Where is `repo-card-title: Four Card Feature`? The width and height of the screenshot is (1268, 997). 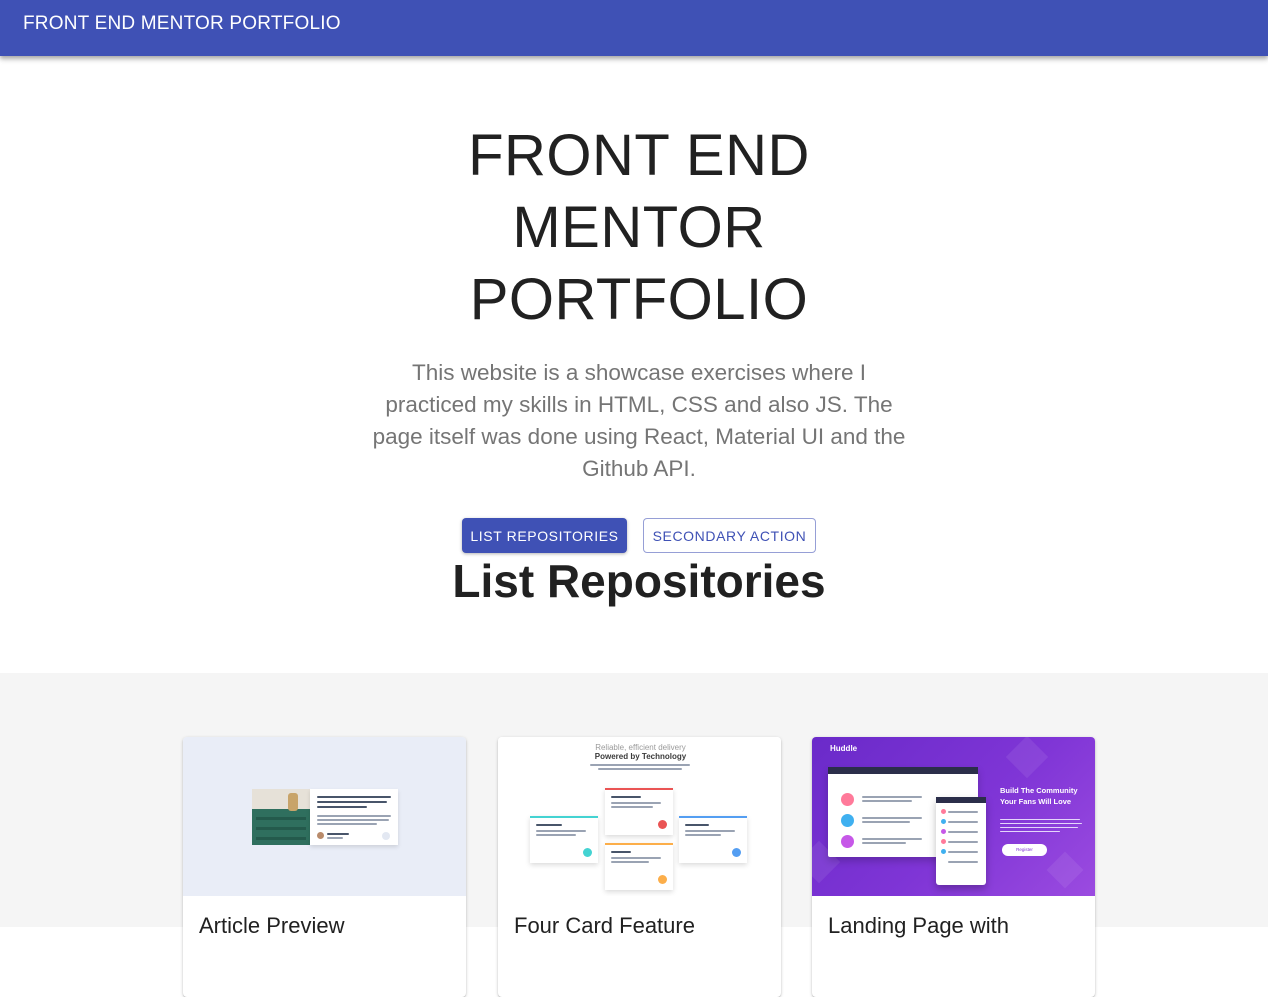
repo-card-title: Four Card Feature is located at coordinates (604, 925).